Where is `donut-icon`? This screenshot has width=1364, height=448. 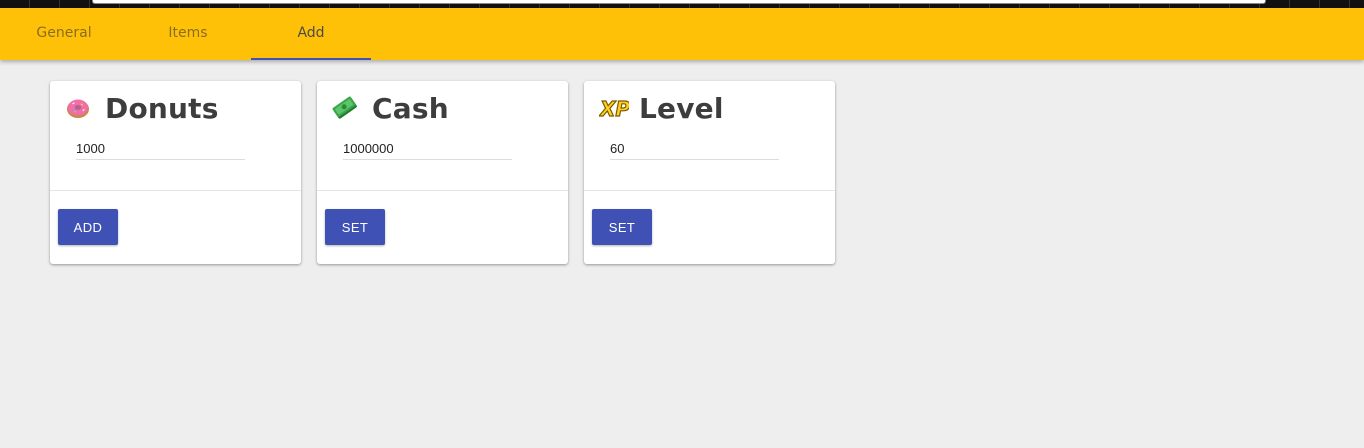 donut-icon is located at coordinates (78, 108).